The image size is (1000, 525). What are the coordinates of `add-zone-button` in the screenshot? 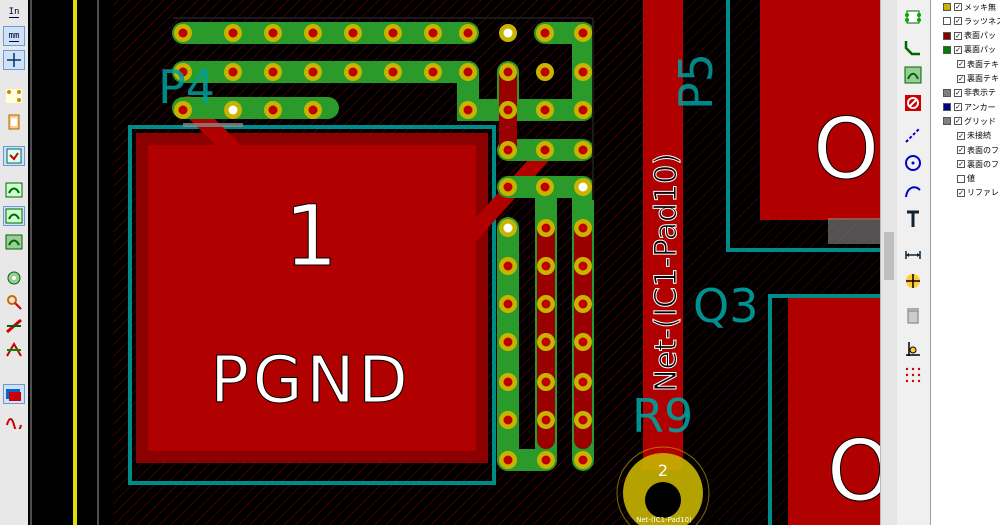 It's located at (913, 75).